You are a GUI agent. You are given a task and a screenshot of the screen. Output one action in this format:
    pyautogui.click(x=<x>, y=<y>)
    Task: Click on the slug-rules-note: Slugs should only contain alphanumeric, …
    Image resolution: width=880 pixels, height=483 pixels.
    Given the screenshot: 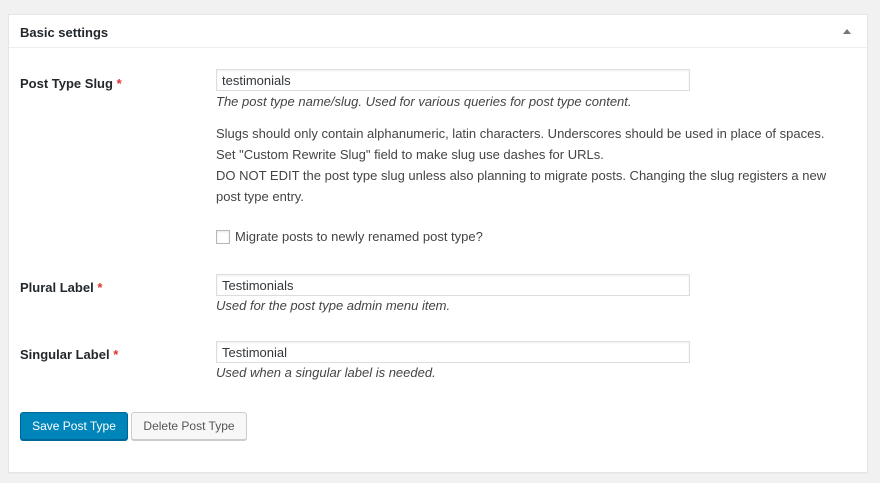 What is the action you would take?
    pyautogui.click(x=520, y=144)
    